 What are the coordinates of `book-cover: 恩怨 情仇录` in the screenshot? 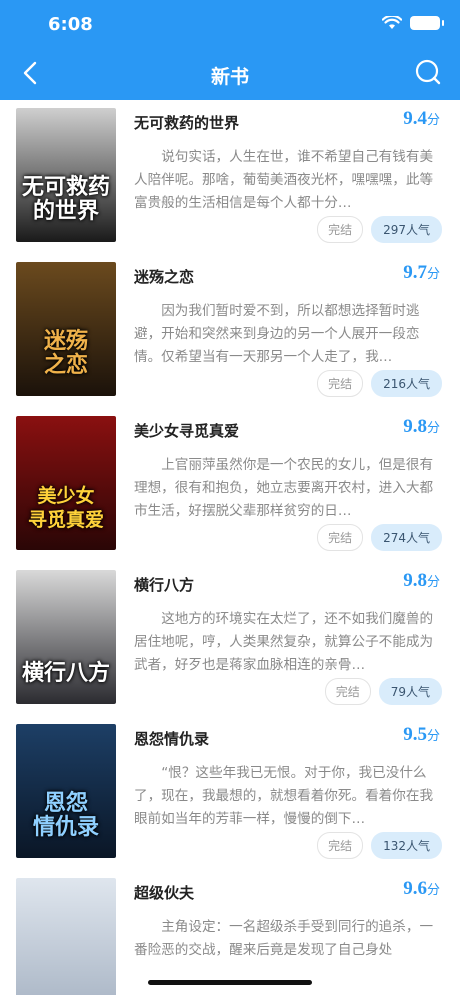 It's located at (66, 791).